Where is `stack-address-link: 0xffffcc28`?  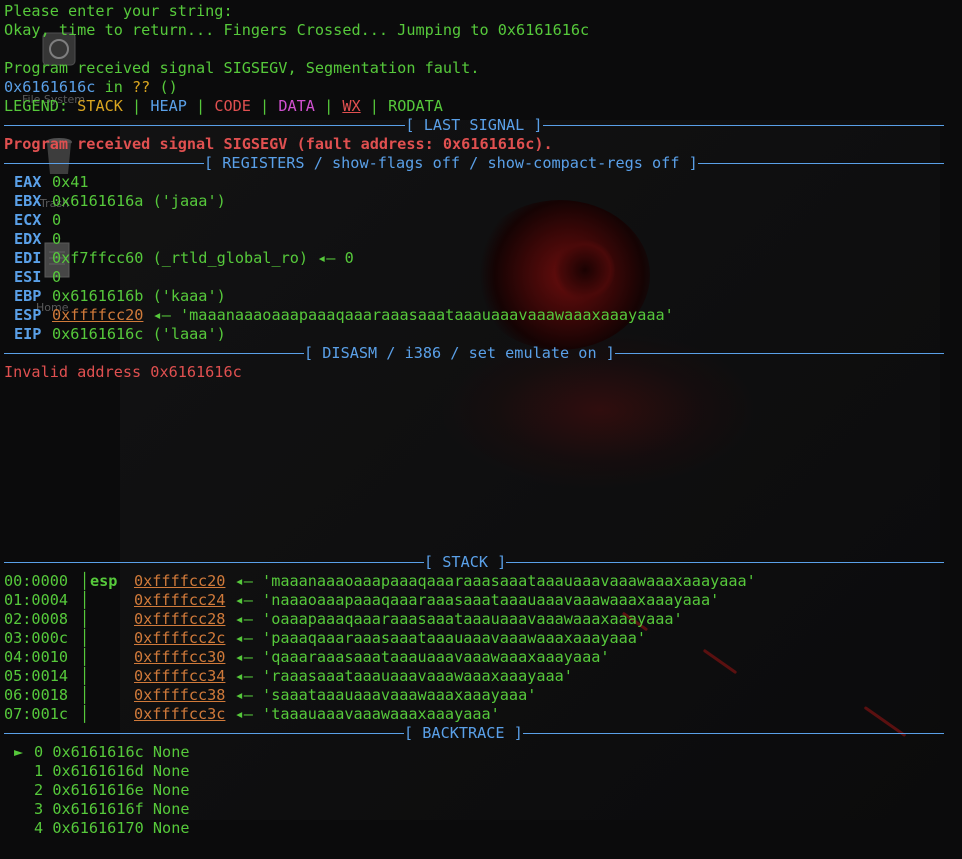
stack-address-link: 0xffffcc28 is located at coordinates (179, 619).